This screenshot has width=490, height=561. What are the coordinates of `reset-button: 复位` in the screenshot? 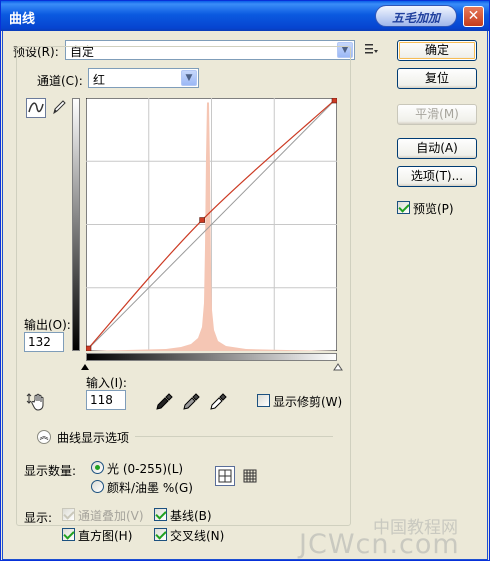 It's located at (437, 78).